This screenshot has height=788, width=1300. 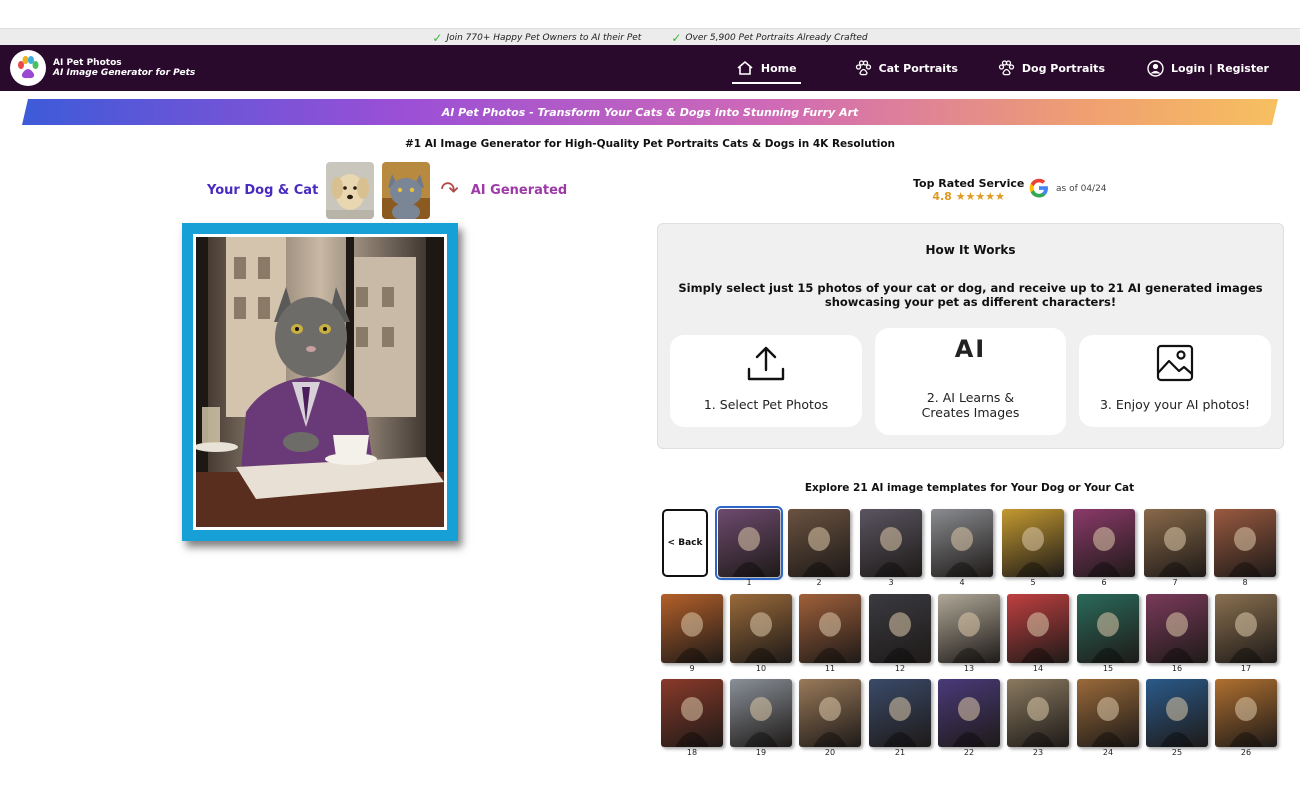 I want to click on template-number: 12, so click(x=900, y=668).